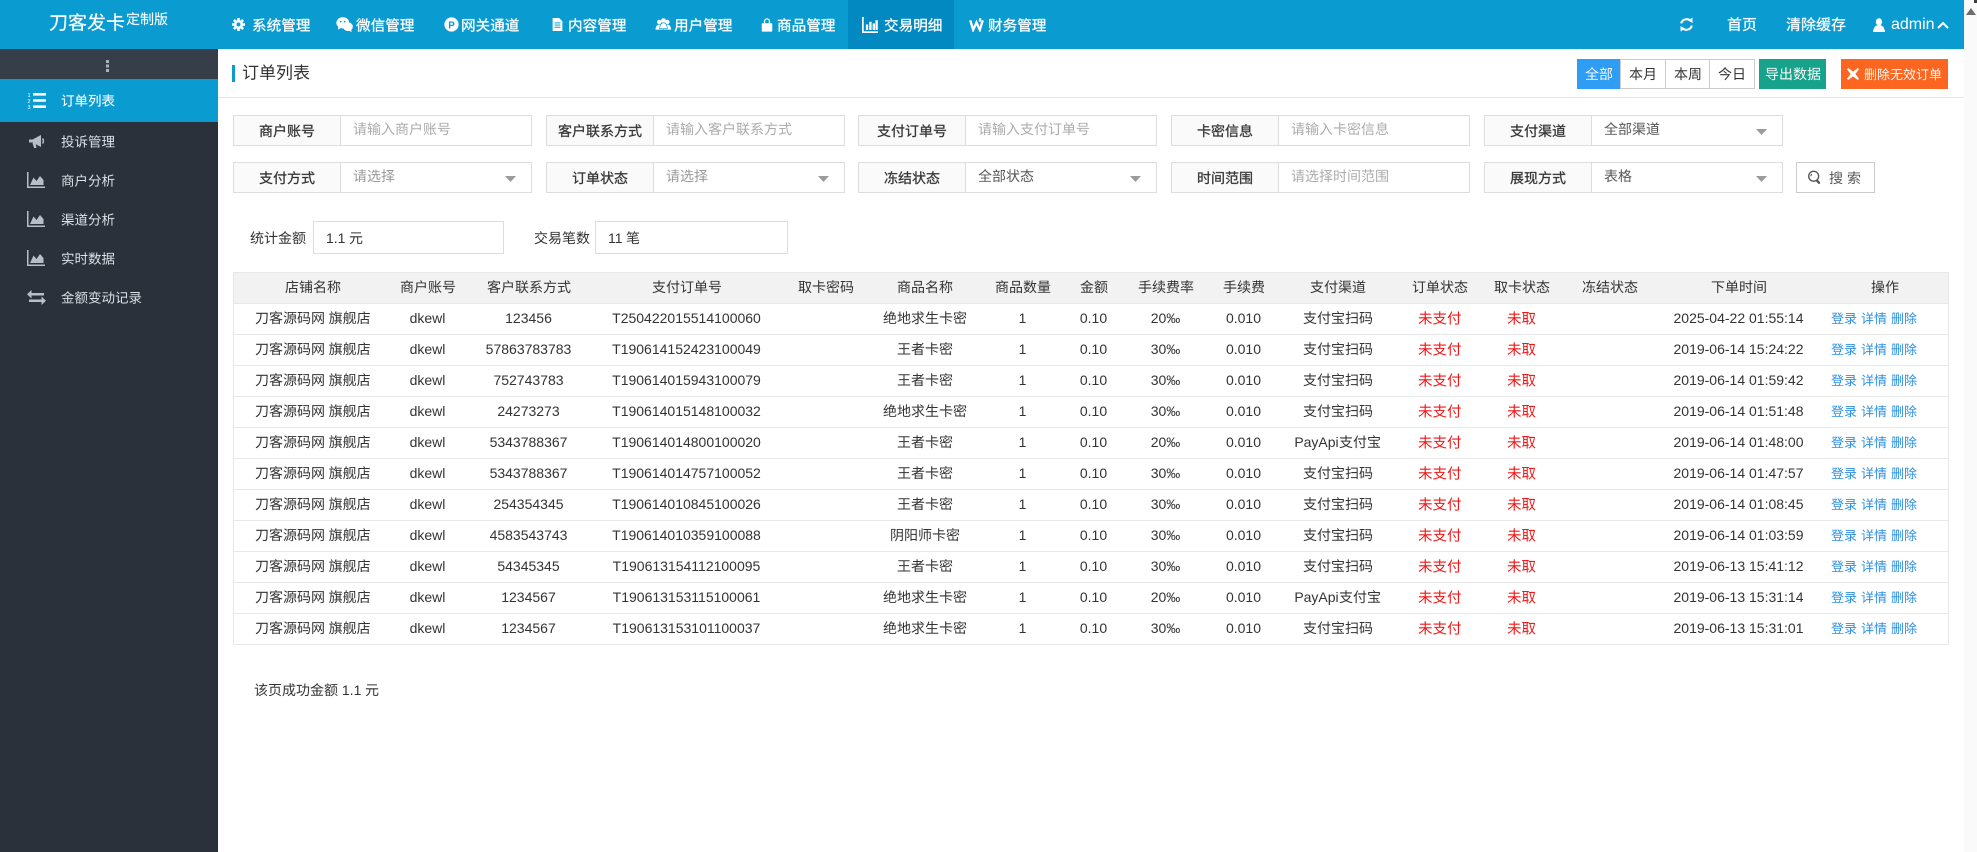 The image size is (1977, 852). What do you see at coordinates (451, 25) in the screenshot?
I see `svg-text: P` at bounding box center [451, 25].